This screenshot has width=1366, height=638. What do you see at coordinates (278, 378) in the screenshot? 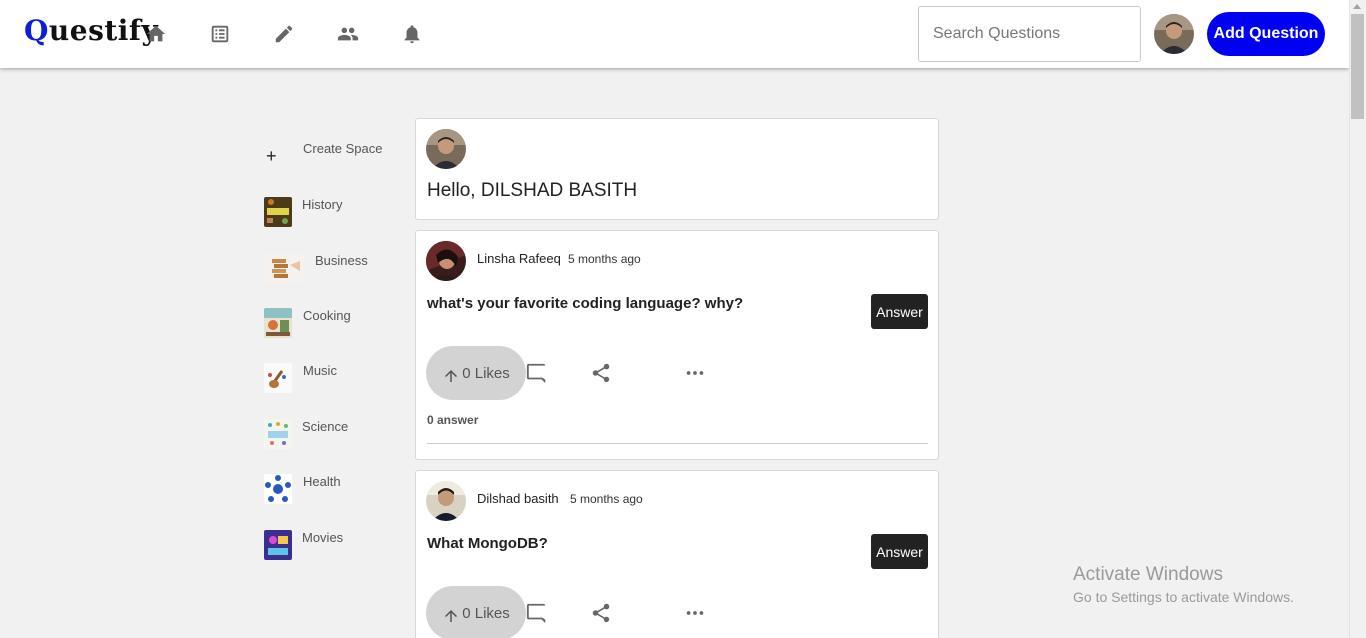
I see `music-thumbnail` at bounding box center [278, 378].